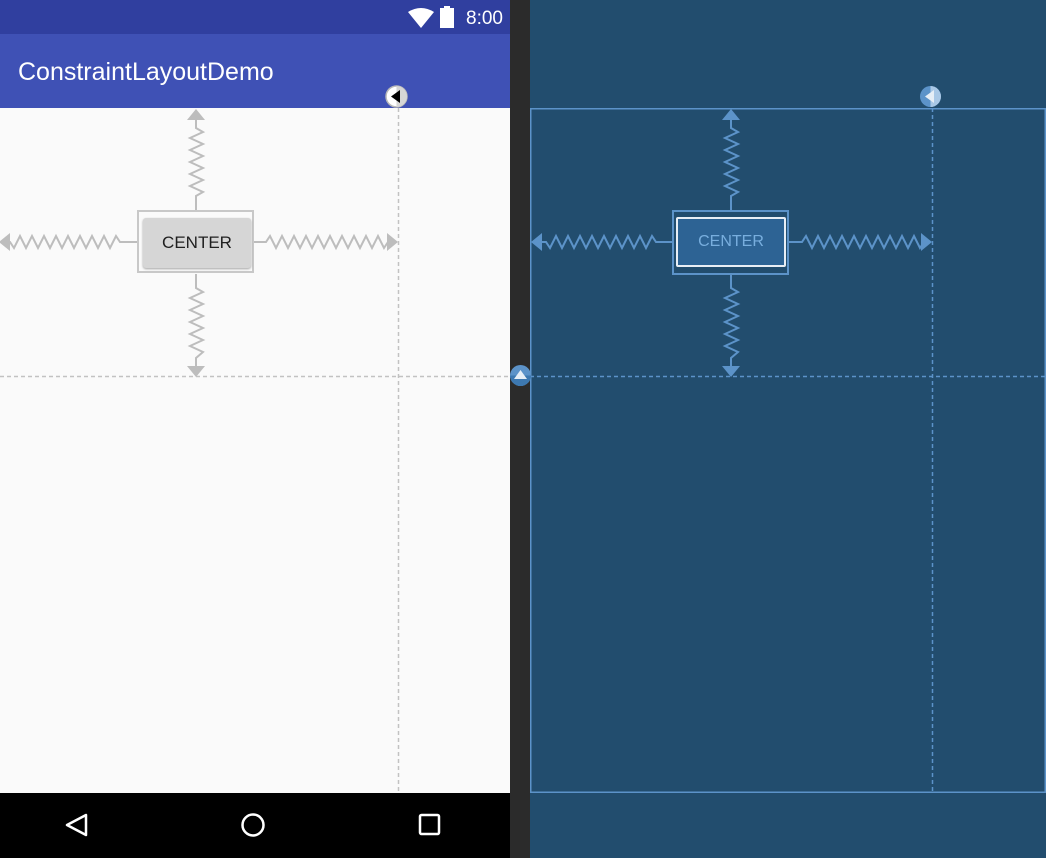  I want to click on home-icon, so click(253, 825).